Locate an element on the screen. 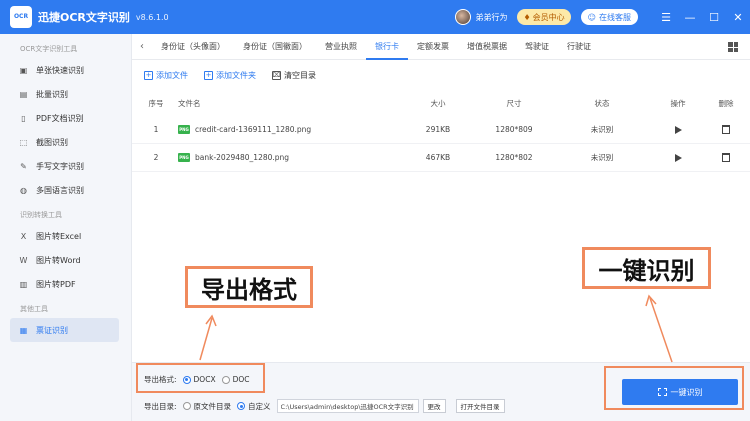 This screenshot has height=421, width=750. minimize-button: — is located at coordinates (690, 17).